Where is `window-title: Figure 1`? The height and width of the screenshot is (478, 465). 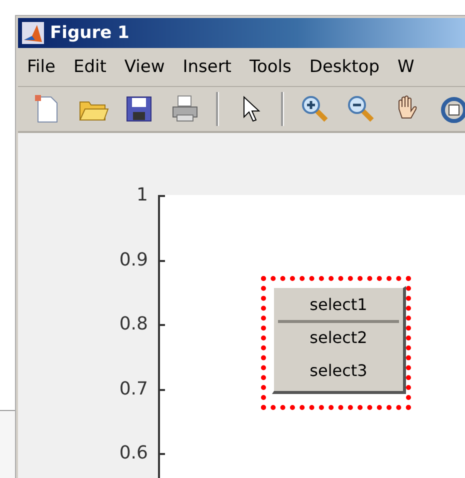 window-title: Figure 1 is located at coordinates (90, 33).